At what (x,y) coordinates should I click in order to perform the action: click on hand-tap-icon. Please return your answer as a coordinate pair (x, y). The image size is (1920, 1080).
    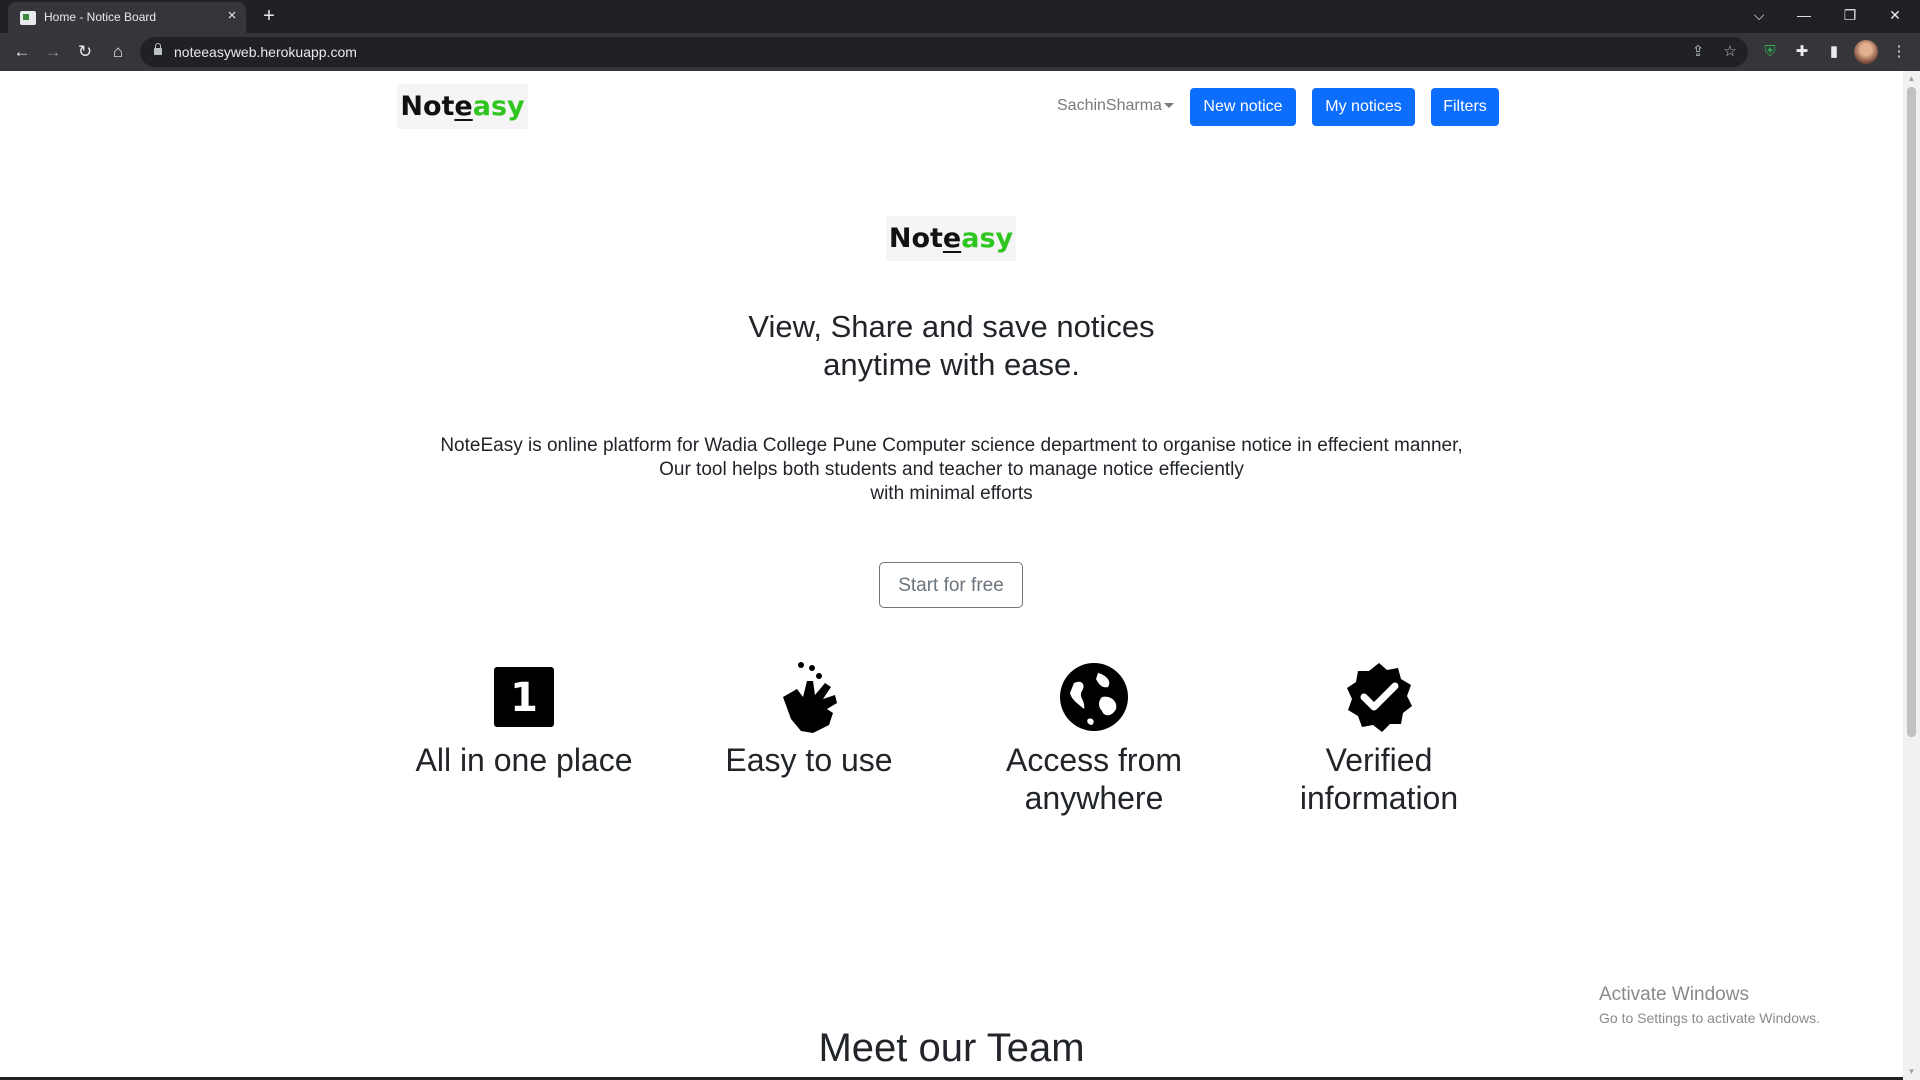
    Looking at the image, I should click on (809, 697).